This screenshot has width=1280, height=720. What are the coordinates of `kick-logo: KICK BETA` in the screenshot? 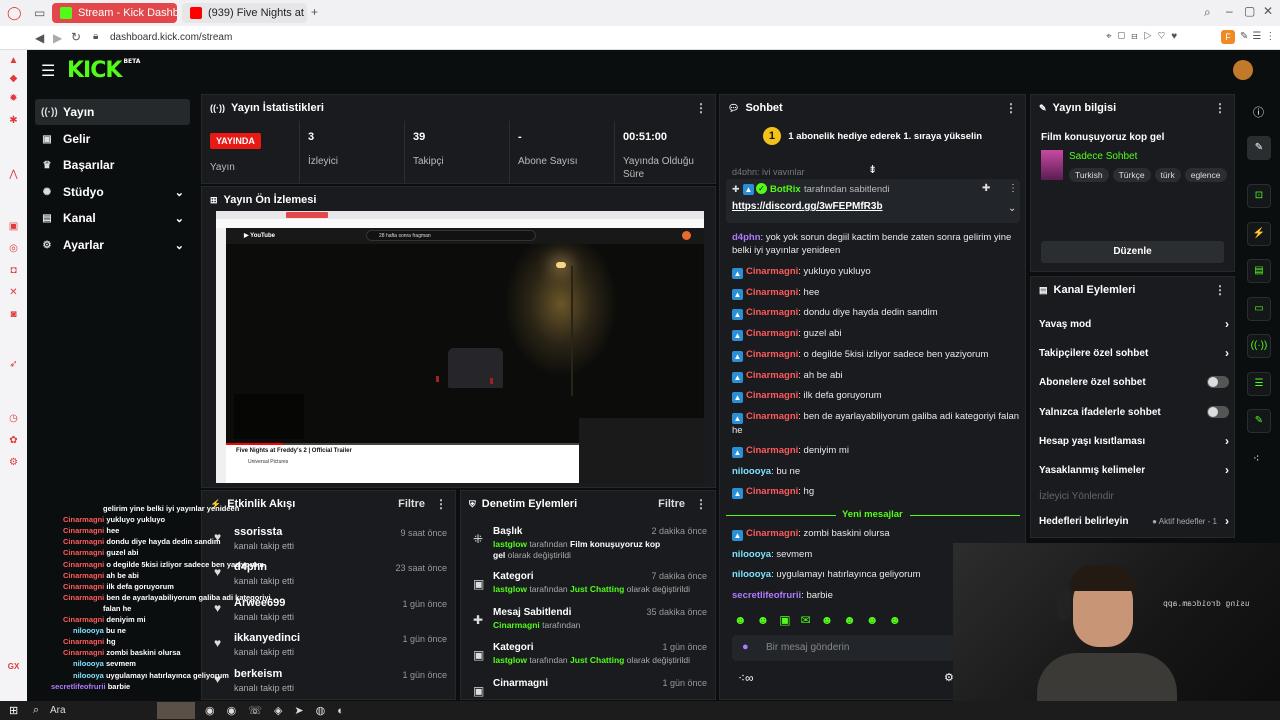 It's located at (103, 70).